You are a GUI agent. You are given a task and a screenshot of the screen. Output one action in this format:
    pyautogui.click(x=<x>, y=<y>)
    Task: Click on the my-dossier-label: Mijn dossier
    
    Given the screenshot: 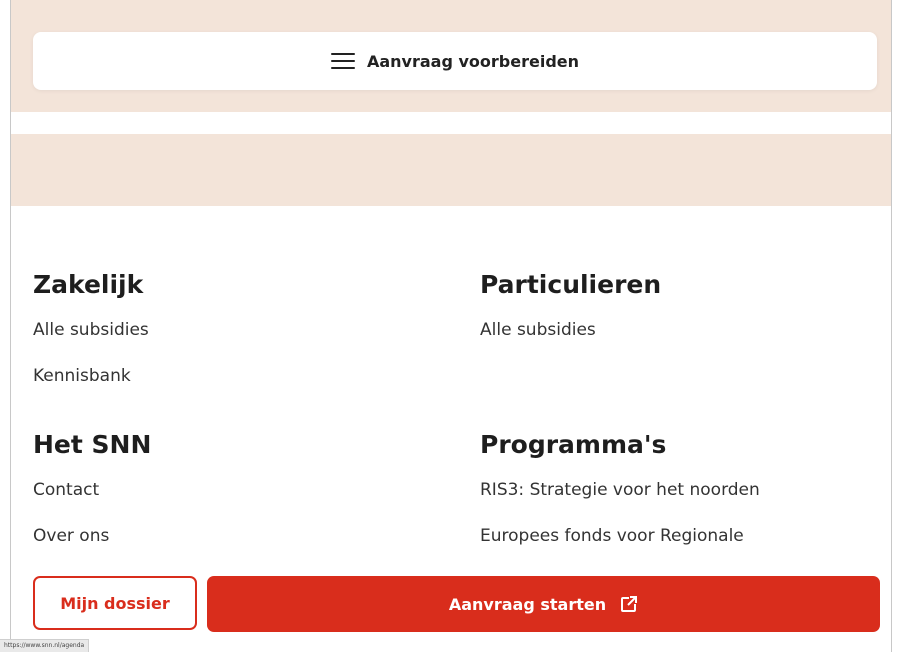 What is the action you would take?
    pyautogui.click(x=115, y=603)
    